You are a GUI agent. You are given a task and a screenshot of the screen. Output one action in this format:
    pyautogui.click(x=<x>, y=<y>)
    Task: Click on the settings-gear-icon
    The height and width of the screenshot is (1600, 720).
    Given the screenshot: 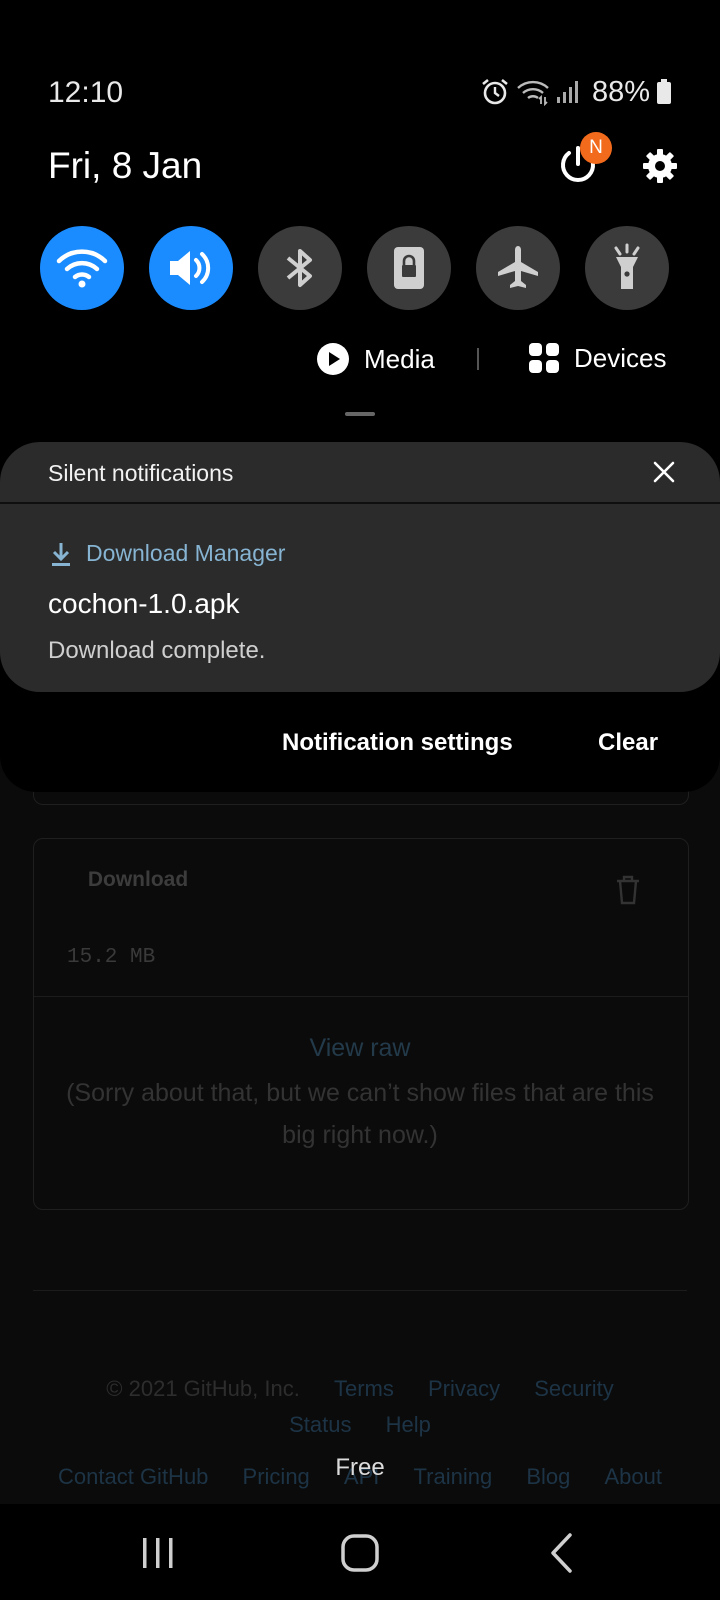 What is the action you would take?
    pyautogui.click(x=660, y=166)
    